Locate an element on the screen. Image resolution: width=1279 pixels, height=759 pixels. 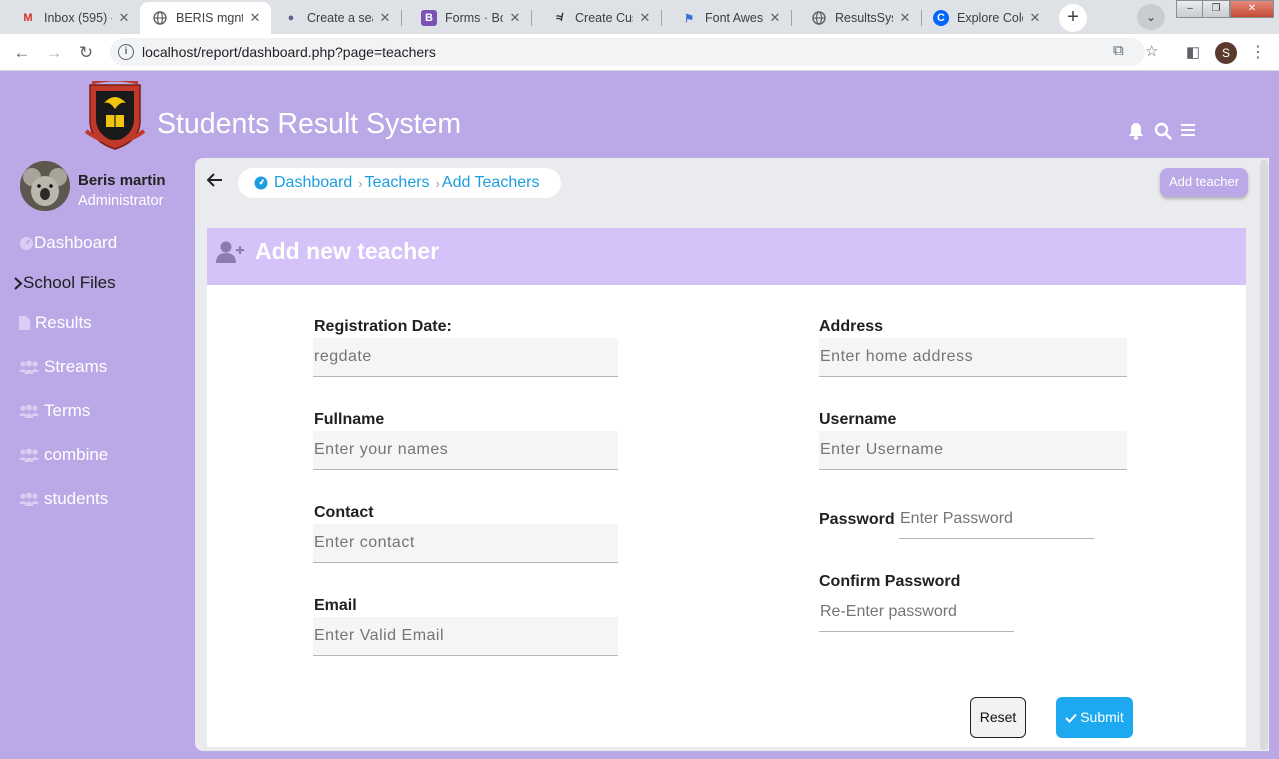
browser-tab-explore-colors: C Explore Colo ✕ is located at coordinates (986, 18).